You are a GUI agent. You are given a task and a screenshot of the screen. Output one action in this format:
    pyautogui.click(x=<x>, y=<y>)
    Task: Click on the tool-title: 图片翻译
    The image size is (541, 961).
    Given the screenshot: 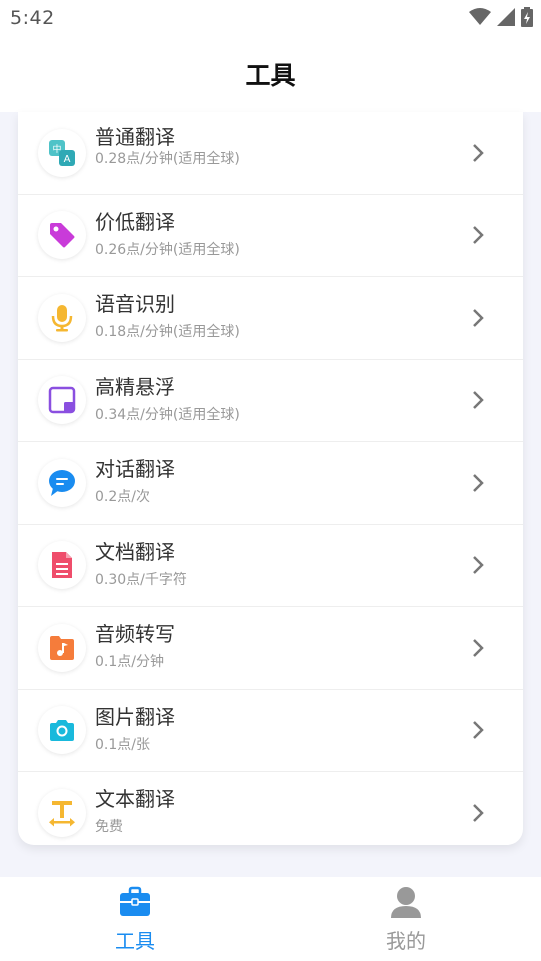 What is the action you would take?
    pyautogui.click(x=135, y=716)
    